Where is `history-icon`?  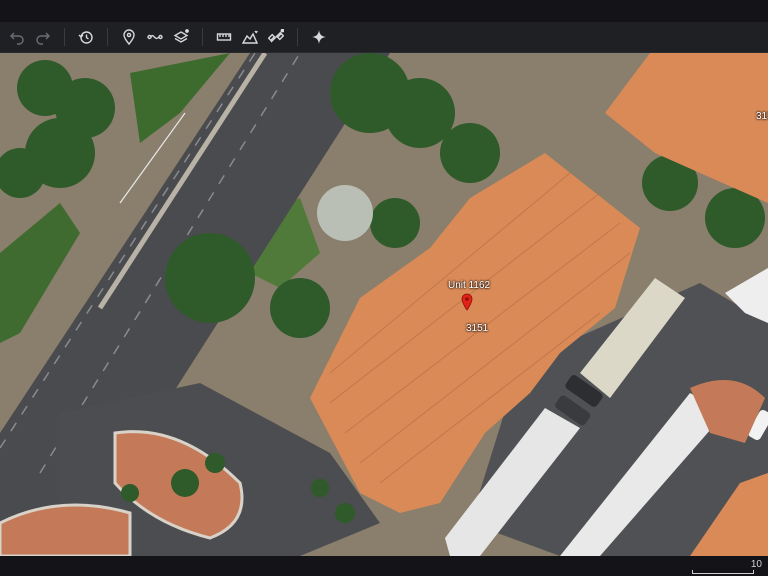 history-icon is located at coordinates (85, 37).